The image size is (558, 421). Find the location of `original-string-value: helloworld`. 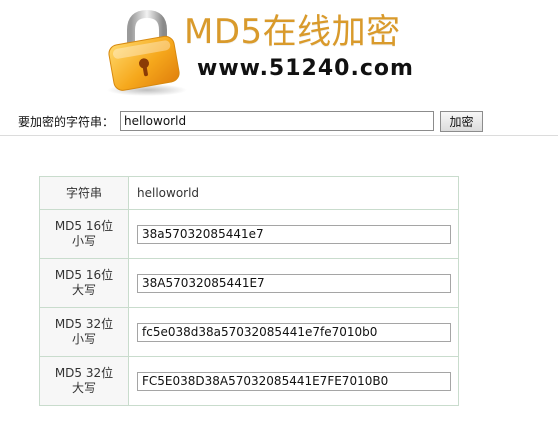

original-string-value: helloworld is located at coordinates (293, 193).